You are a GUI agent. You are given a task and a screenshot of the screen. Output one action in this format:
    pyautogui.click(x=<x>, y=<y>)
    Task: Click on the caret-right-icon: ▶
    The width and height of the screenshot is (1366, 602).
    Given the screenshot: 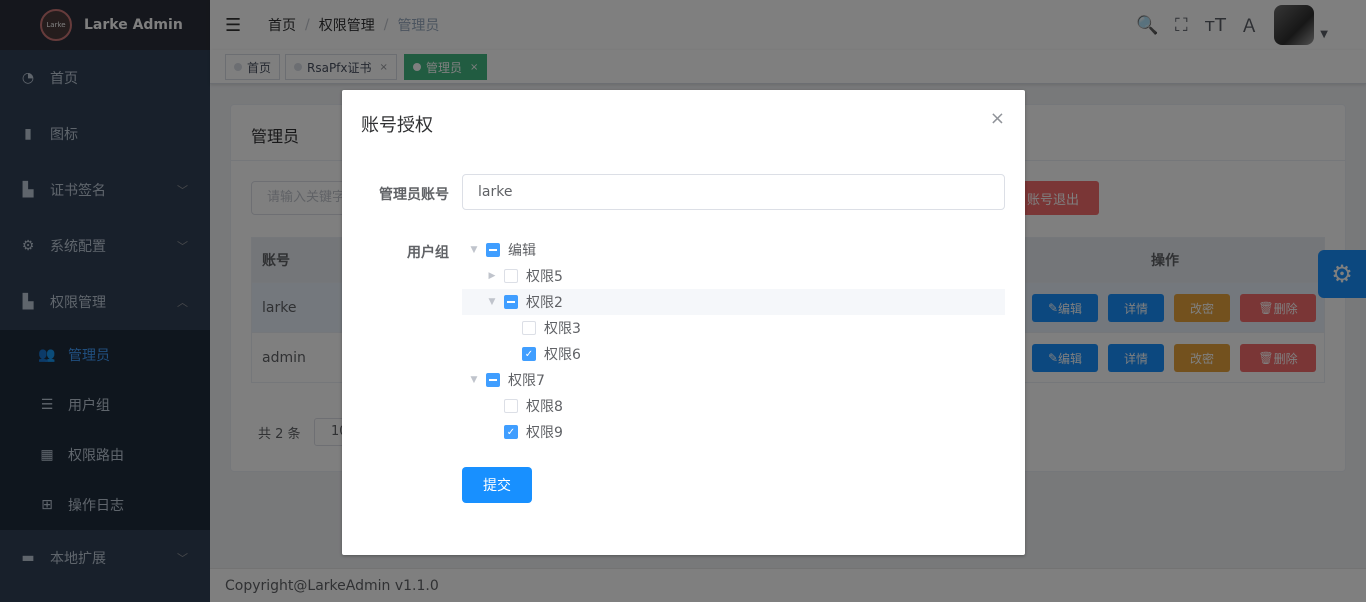 What is the action you would take?
    pyautogui.click(x=492, y=276)
    